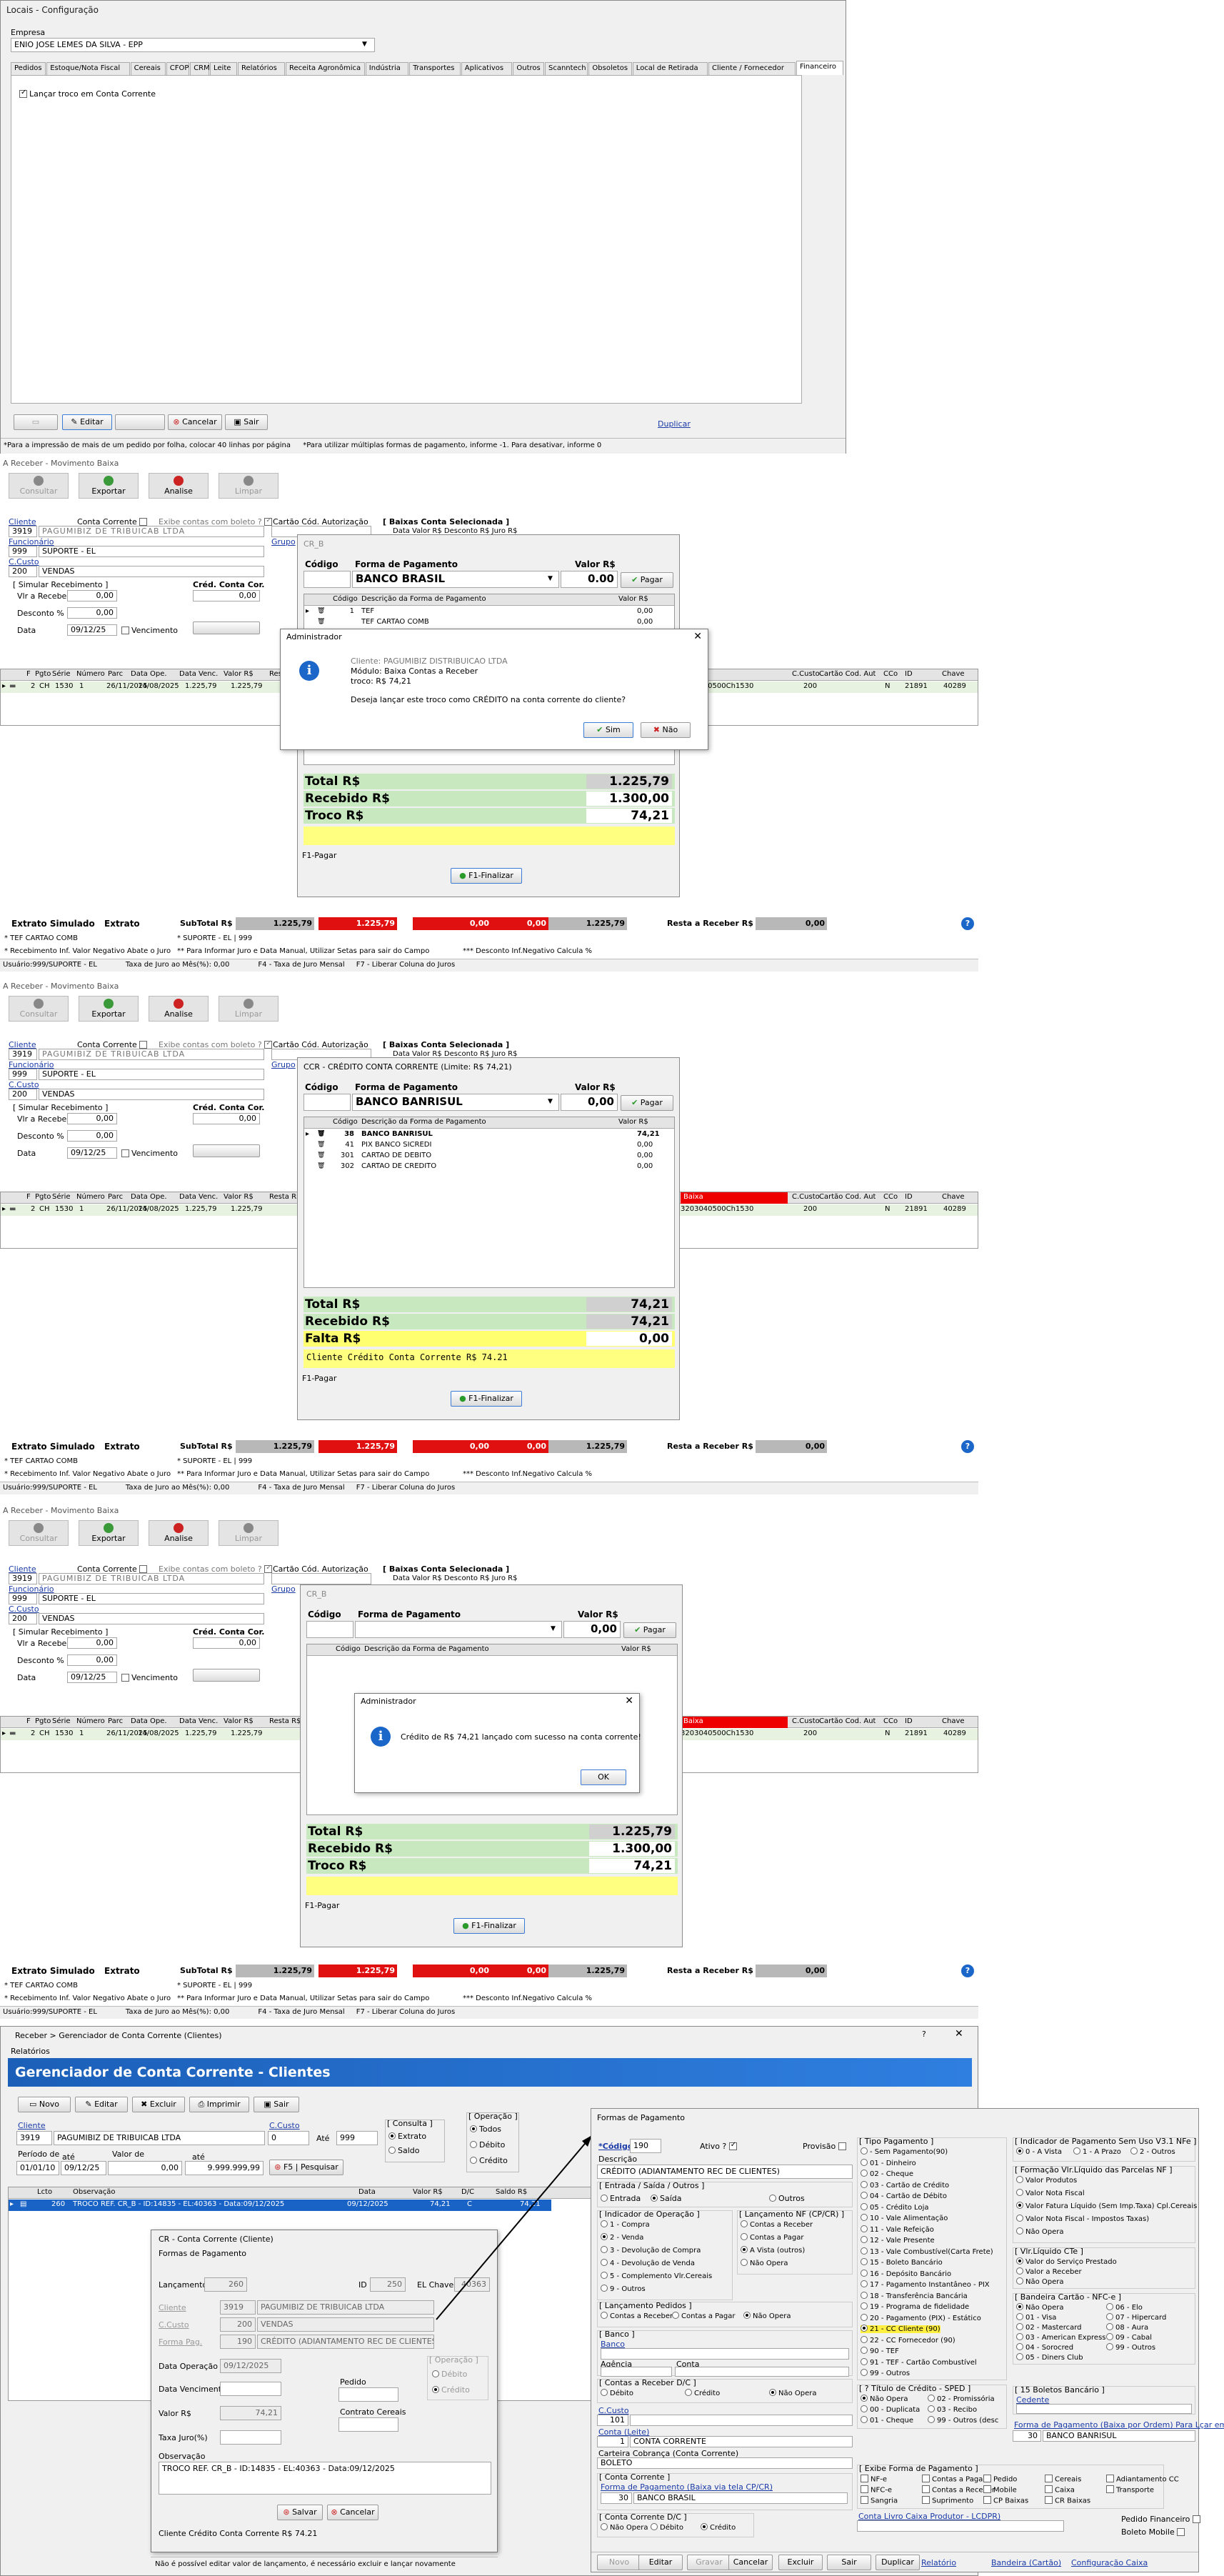 The image size is (1224, 2576). What do you see at coordinates (246, 422) in the screenshot?
I see `sair-button: ▣ Sair` at bounding box center [246, 422].